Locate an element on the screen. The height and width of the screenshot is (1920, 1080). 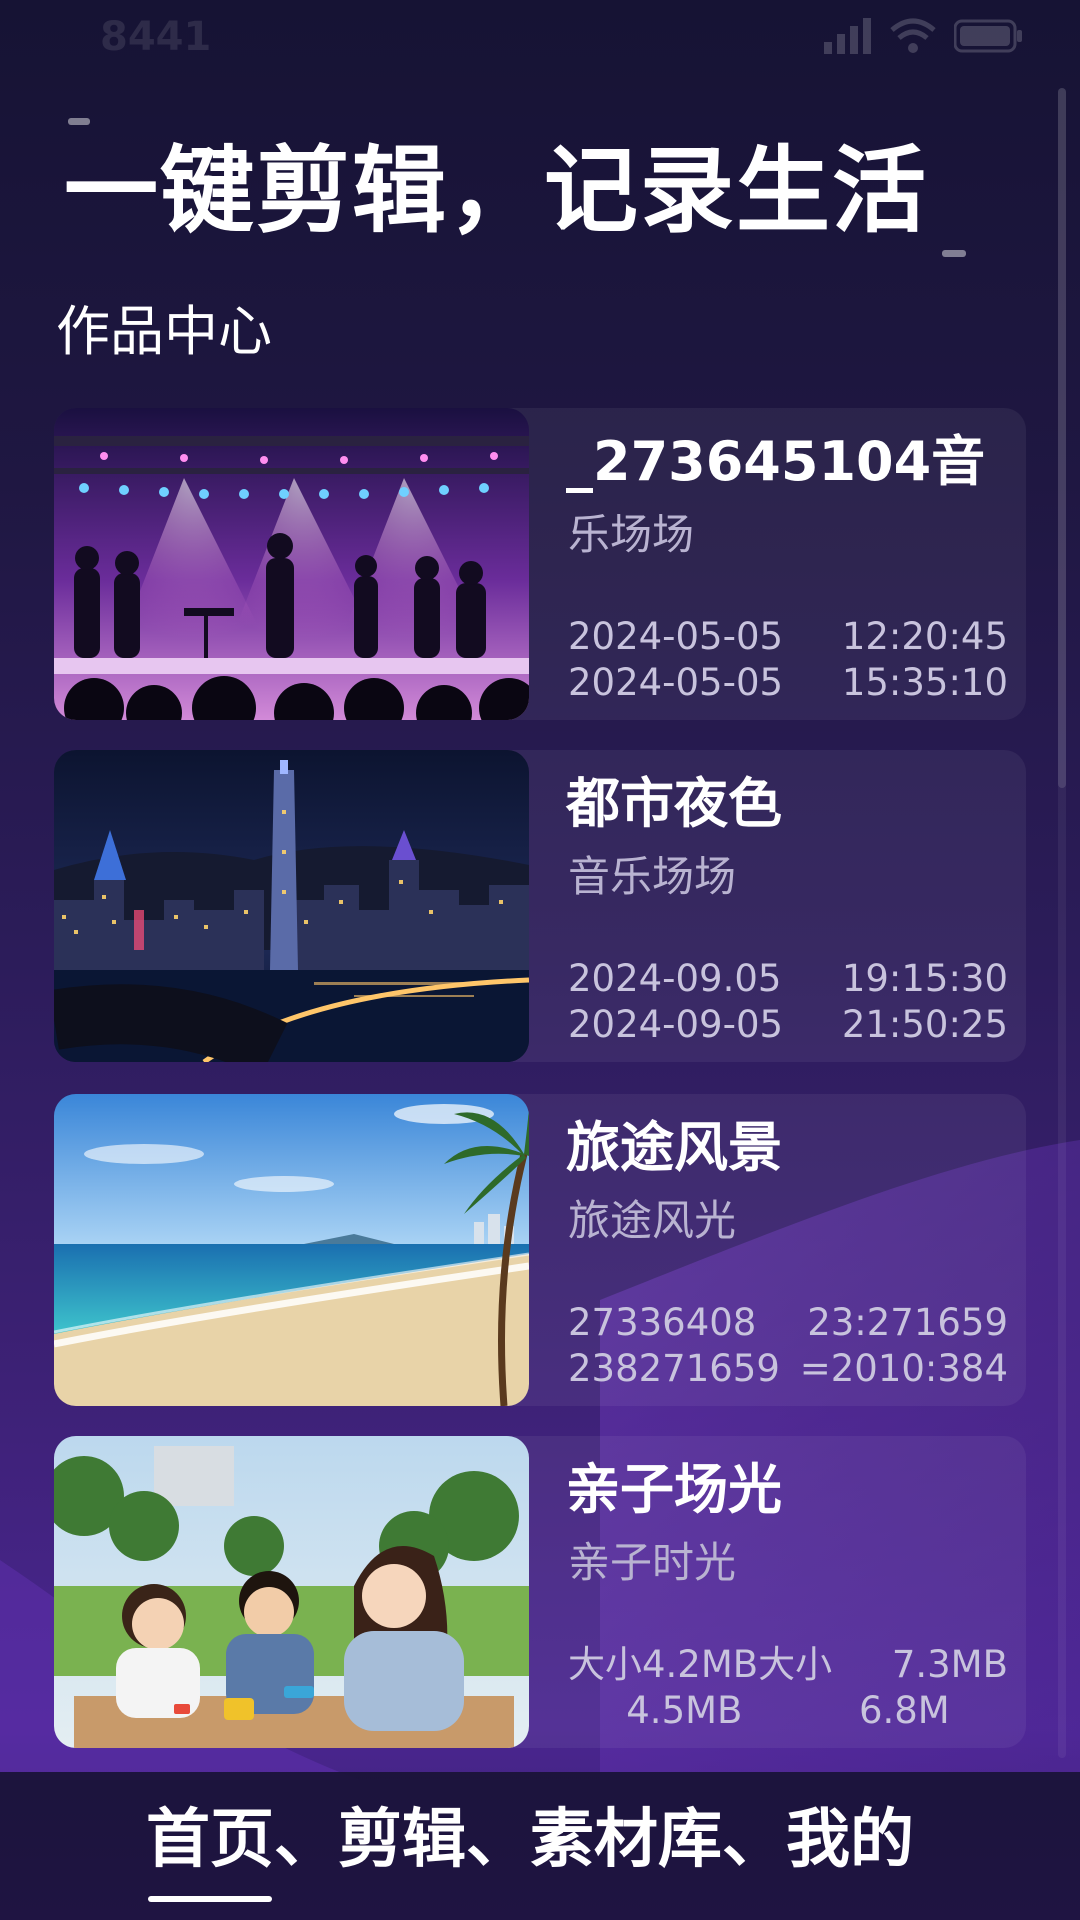
bottom-nav: 首页、剪辑、素材库、我的 is located at coordinates (540, 1846).